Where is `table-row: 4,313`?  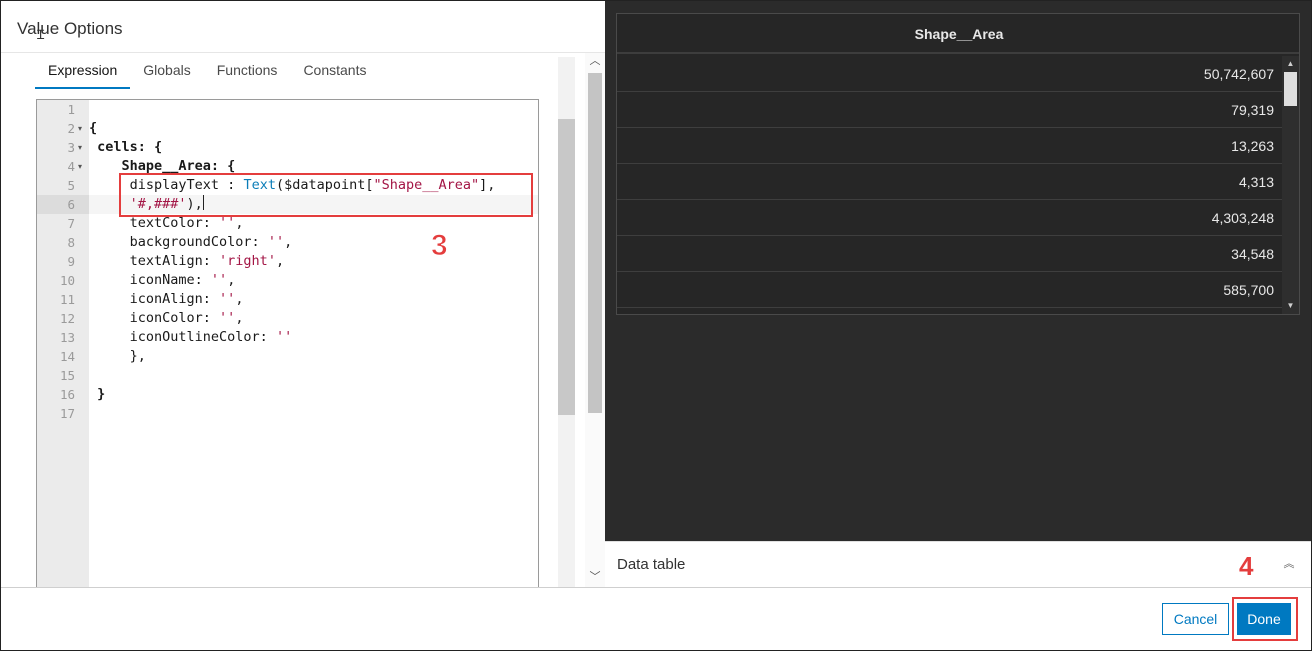
table-row: 4,313 is located at coordinates (950, 182).